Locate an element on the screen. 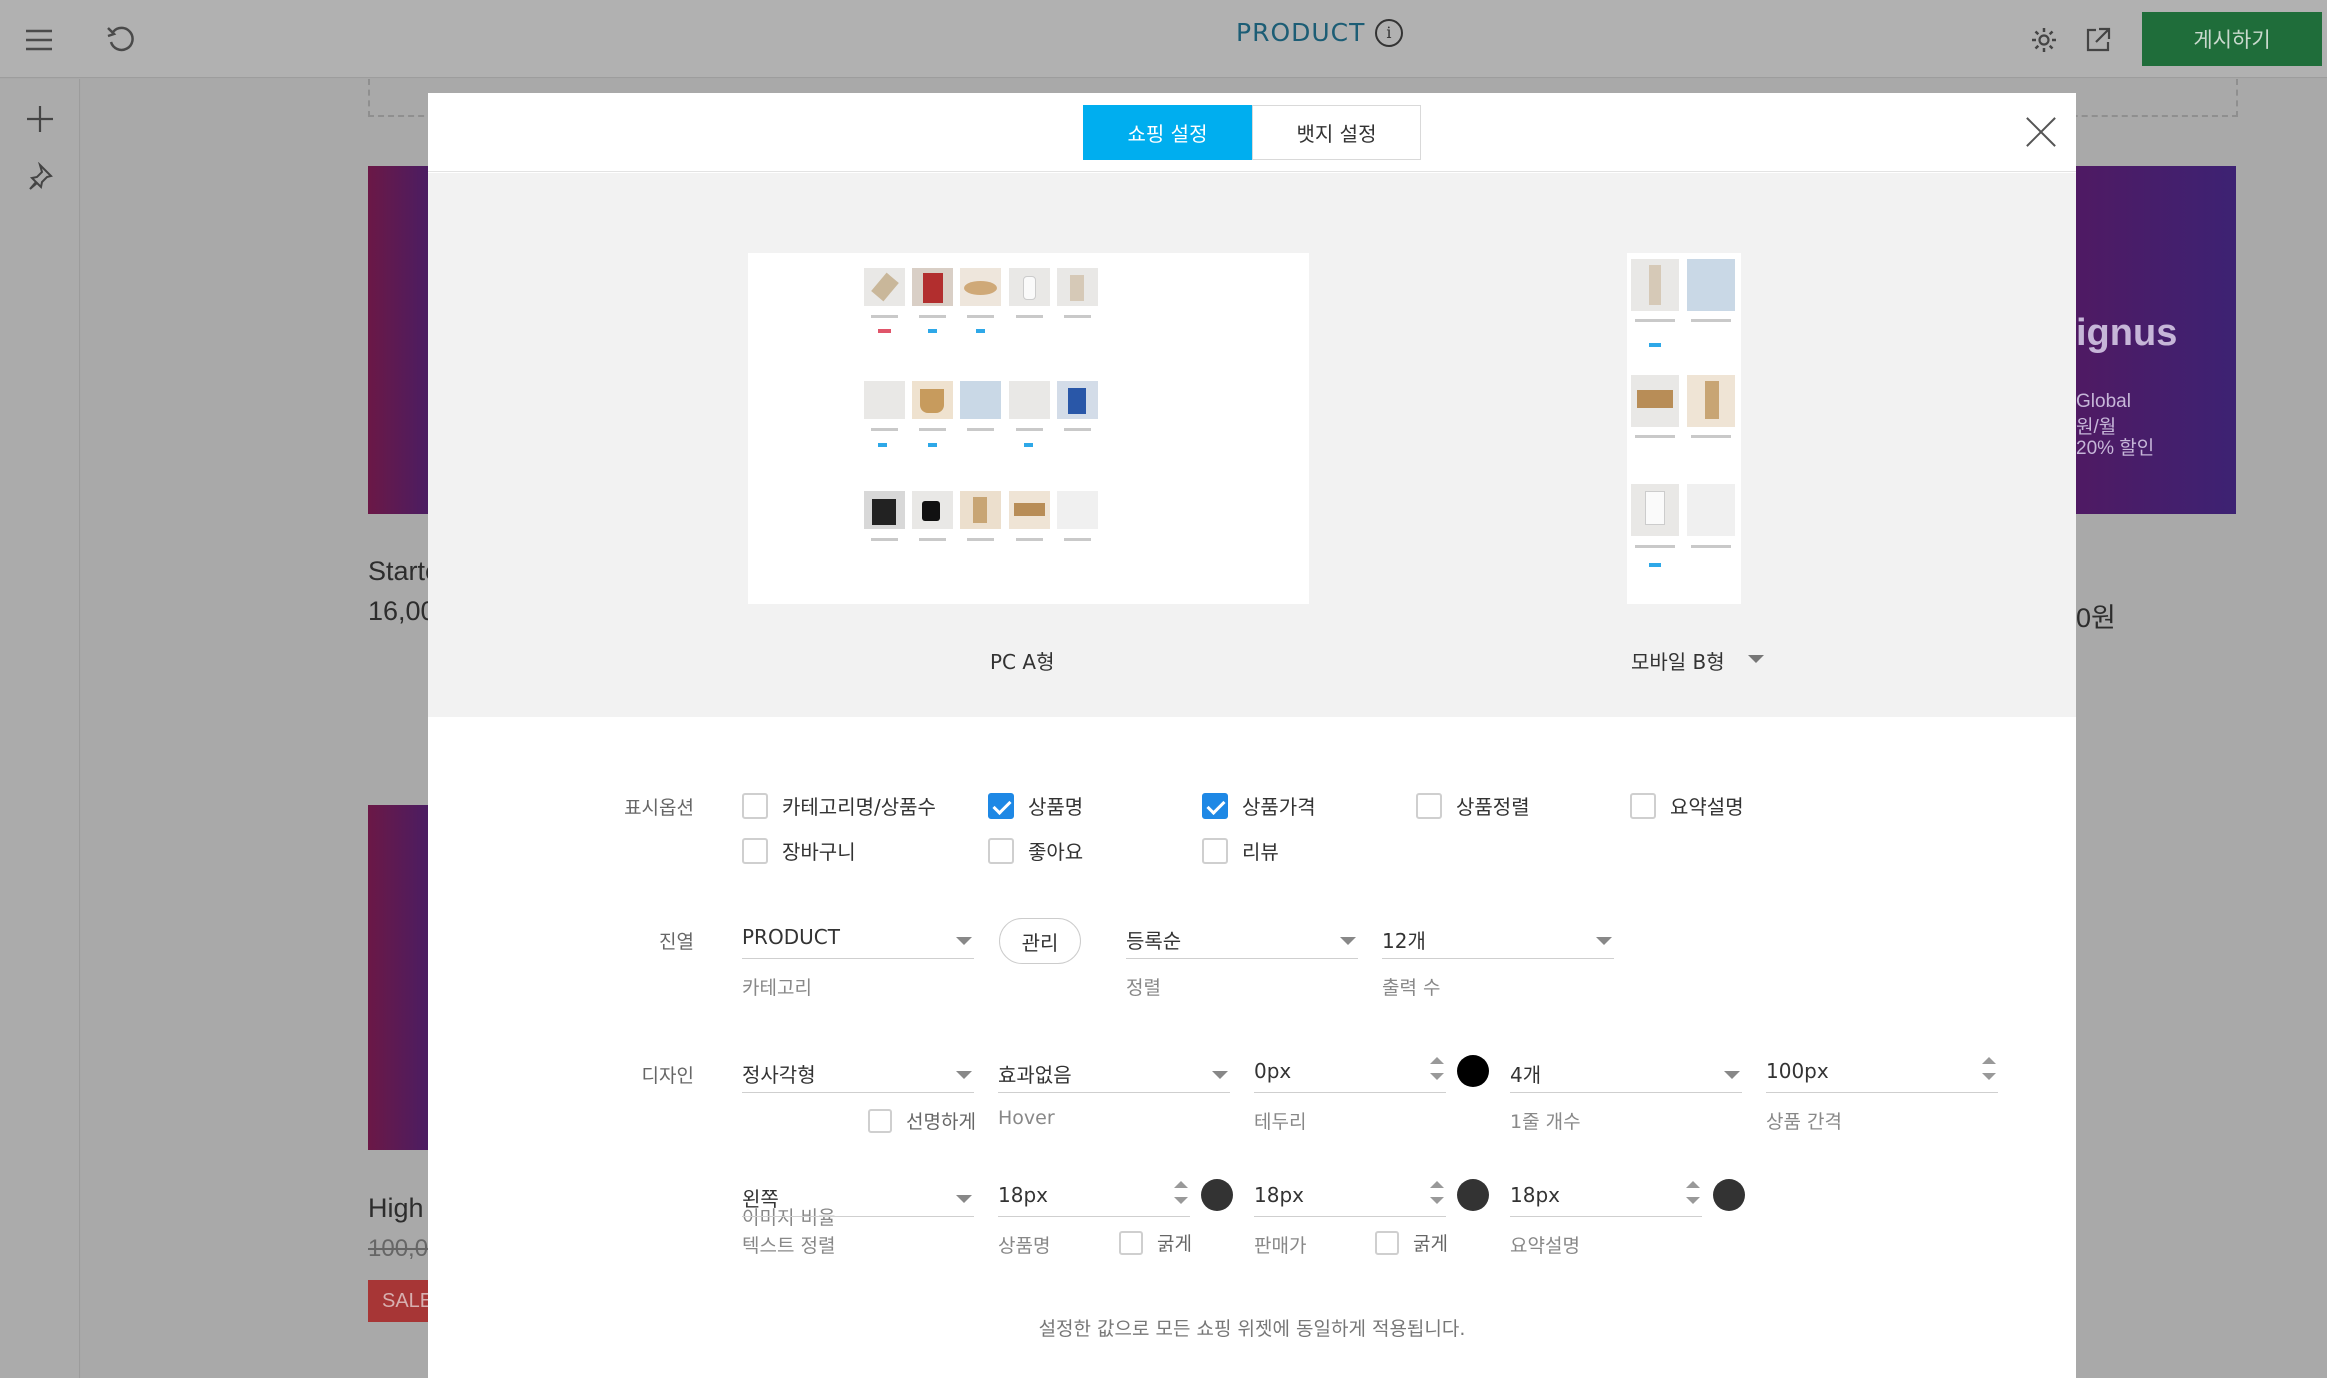  option-like: 좋아요 is located at coordinates (1035, 850).